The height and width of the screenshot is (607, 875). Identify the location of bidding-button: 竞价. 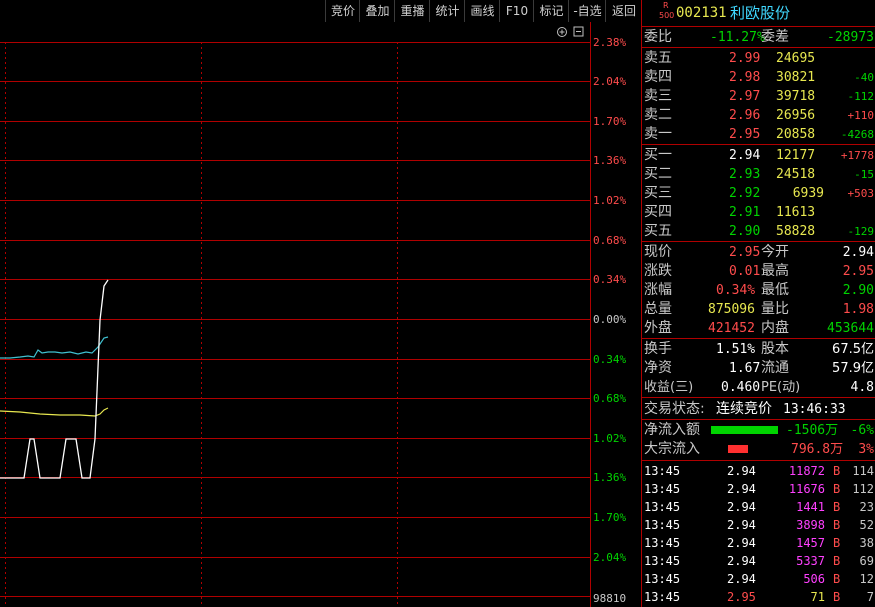
(342, 11).